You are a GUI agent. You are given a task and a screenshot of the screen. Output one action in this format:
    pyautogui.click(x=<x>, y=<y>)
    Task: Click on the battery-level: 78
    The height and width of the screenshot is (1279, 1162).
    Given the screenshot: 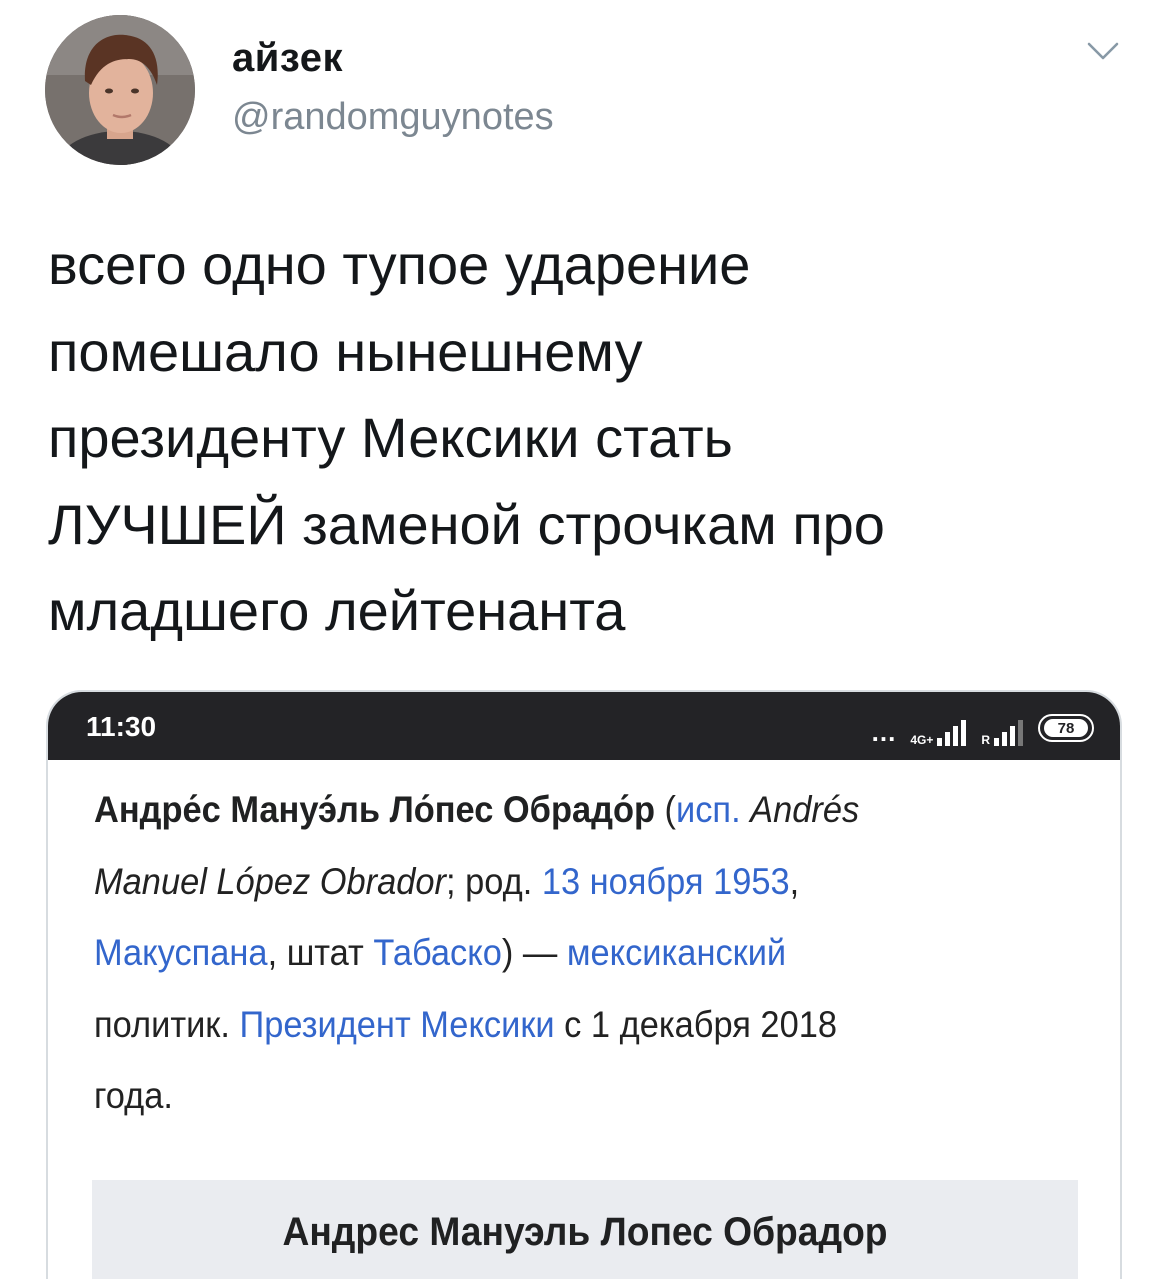 What is the action you would take?
    pyautogui.click(x=1066, y=728)
    